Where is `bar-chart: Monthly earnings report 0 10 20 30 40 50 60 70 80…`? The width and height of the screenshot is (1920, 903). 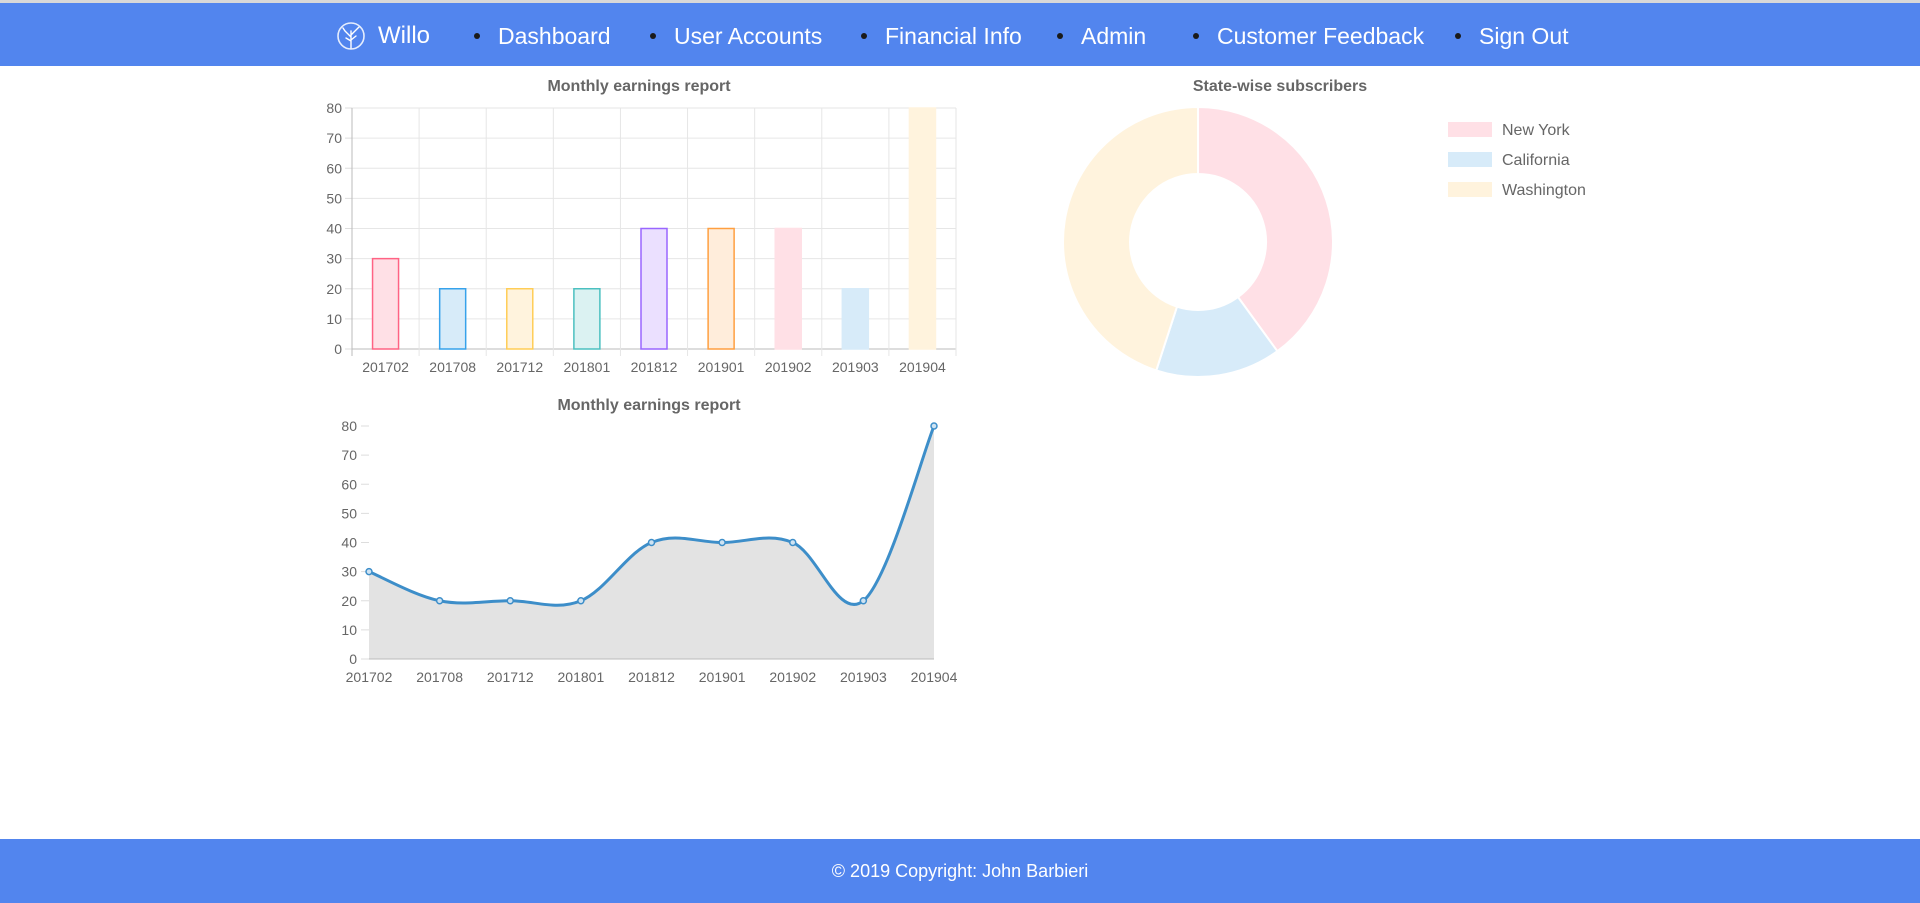 bar-chart: Monthly earnings report 0 10 20 30 40 50 60 70 80… is located at coordinates (641, 226).